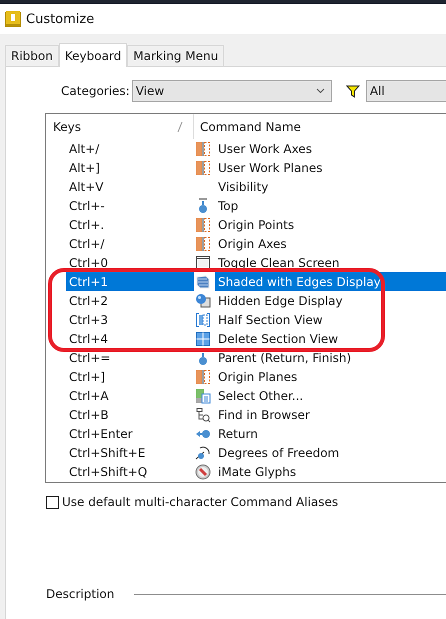 The image size is (446, 619). I want to click on command-cell: Return, so click(330, 433).